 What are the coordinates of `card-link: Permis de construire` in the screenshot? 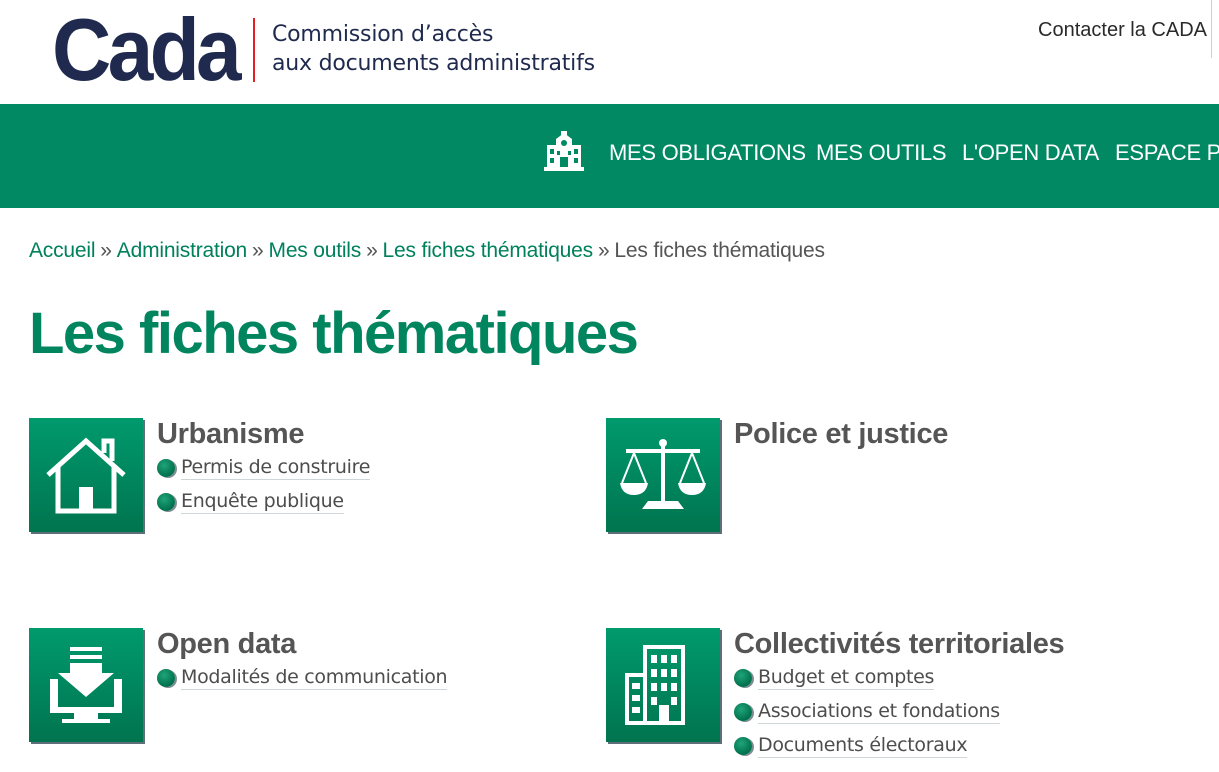 It's located at (275, 468).